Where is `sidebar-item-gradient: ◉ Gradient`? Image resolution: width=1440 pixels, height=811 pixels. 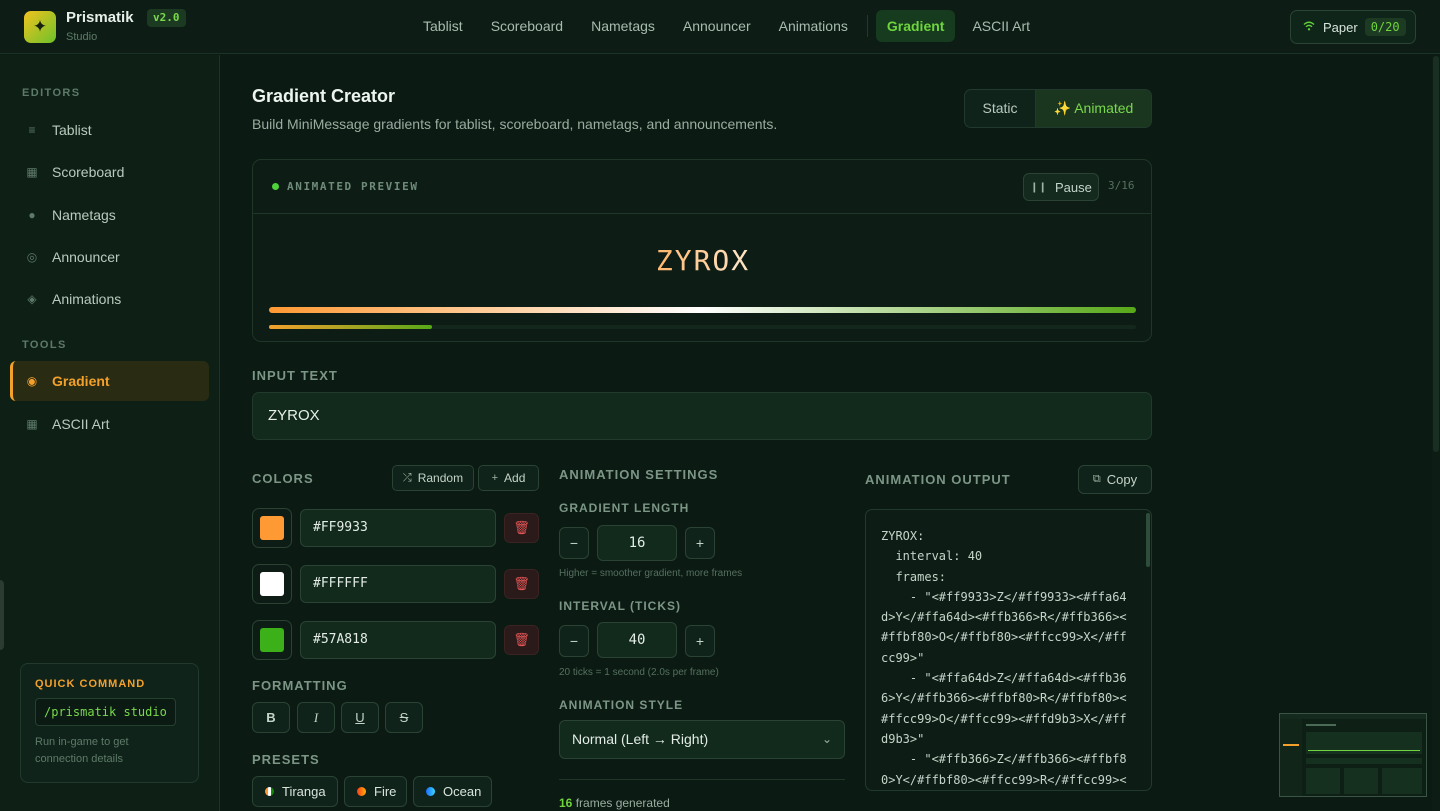
sidebar-item-gradient: ◉ Gradient is located at coordinates (109, 381).